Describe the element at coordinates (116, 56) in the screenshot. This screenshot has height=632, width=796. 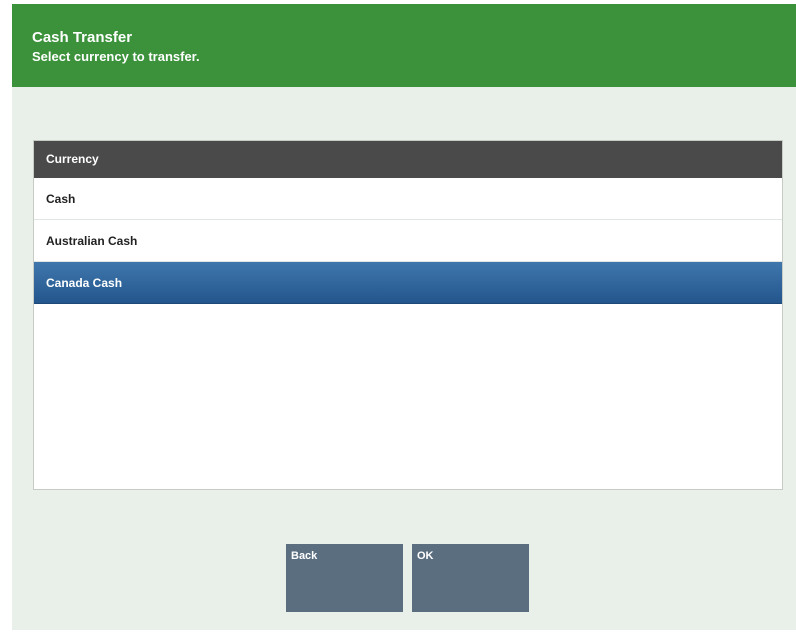
I see `page-subtitle: Select currency to transfer.` at that location.